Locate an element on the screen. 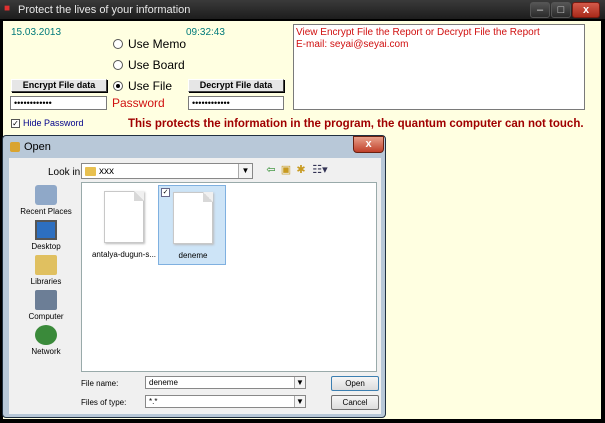  place-label: Recent Places is located at coordinates (46, 211).